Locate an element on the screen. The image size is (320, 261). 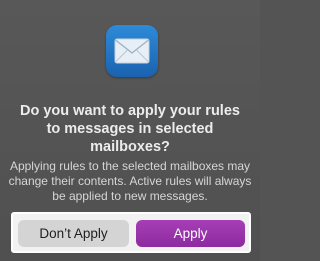
dont-apply-button: Don’t Apply is located at coordinates (73, 233).